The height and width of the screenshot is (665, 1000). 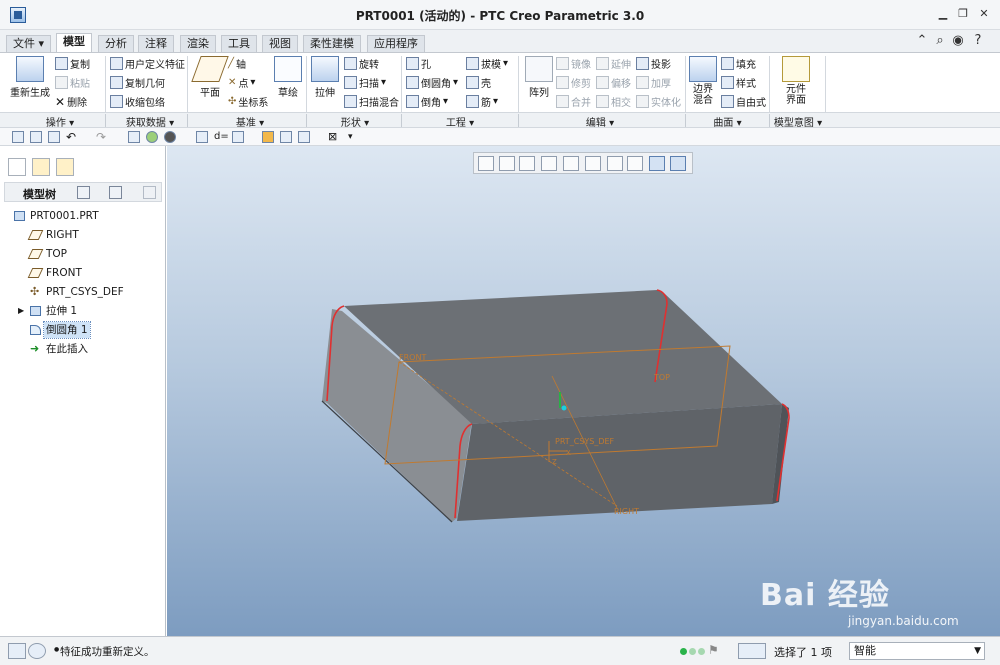 What do you see at coordinates (593, 163) in the screenshot?
I see `saved-orientations-icon` at bounding box center [593, 163].